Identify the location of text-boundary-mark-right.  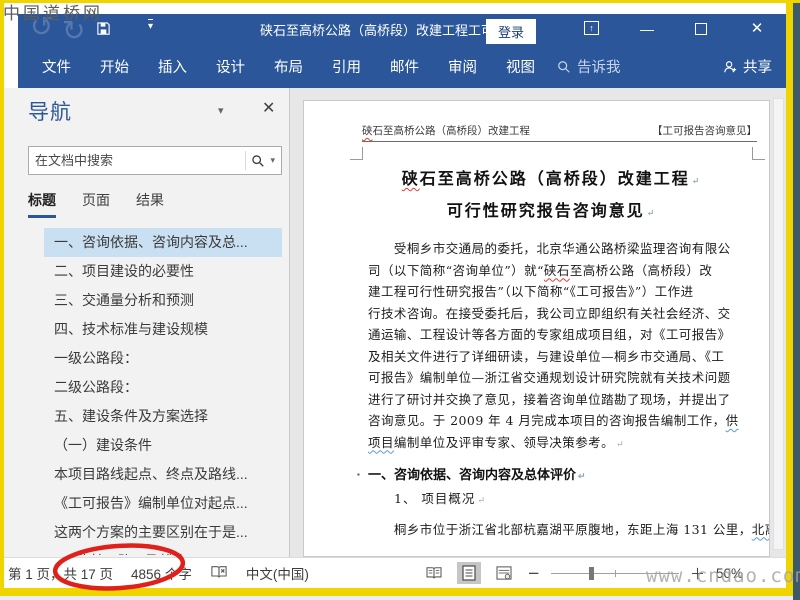
(758, 153).